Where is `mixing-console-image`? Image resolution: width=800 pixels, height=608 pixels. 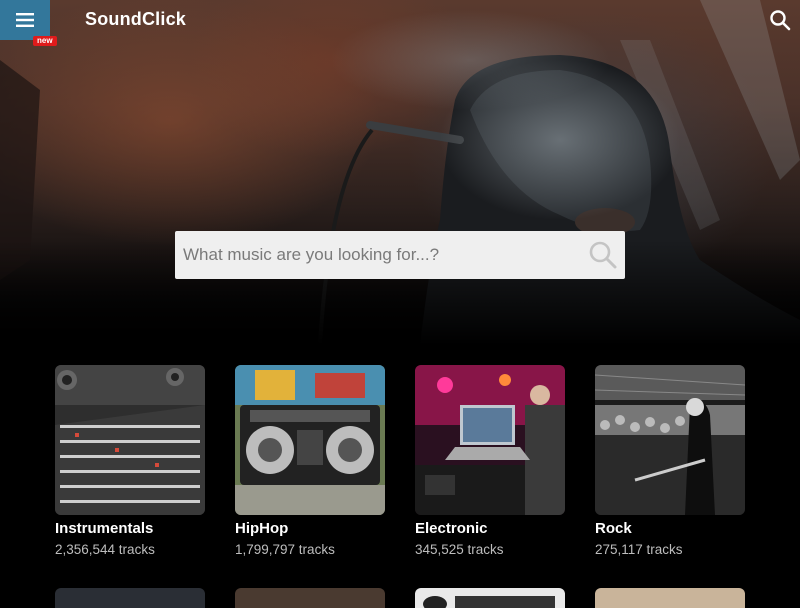 mixing-console-image is located at coordinates (130, 440).